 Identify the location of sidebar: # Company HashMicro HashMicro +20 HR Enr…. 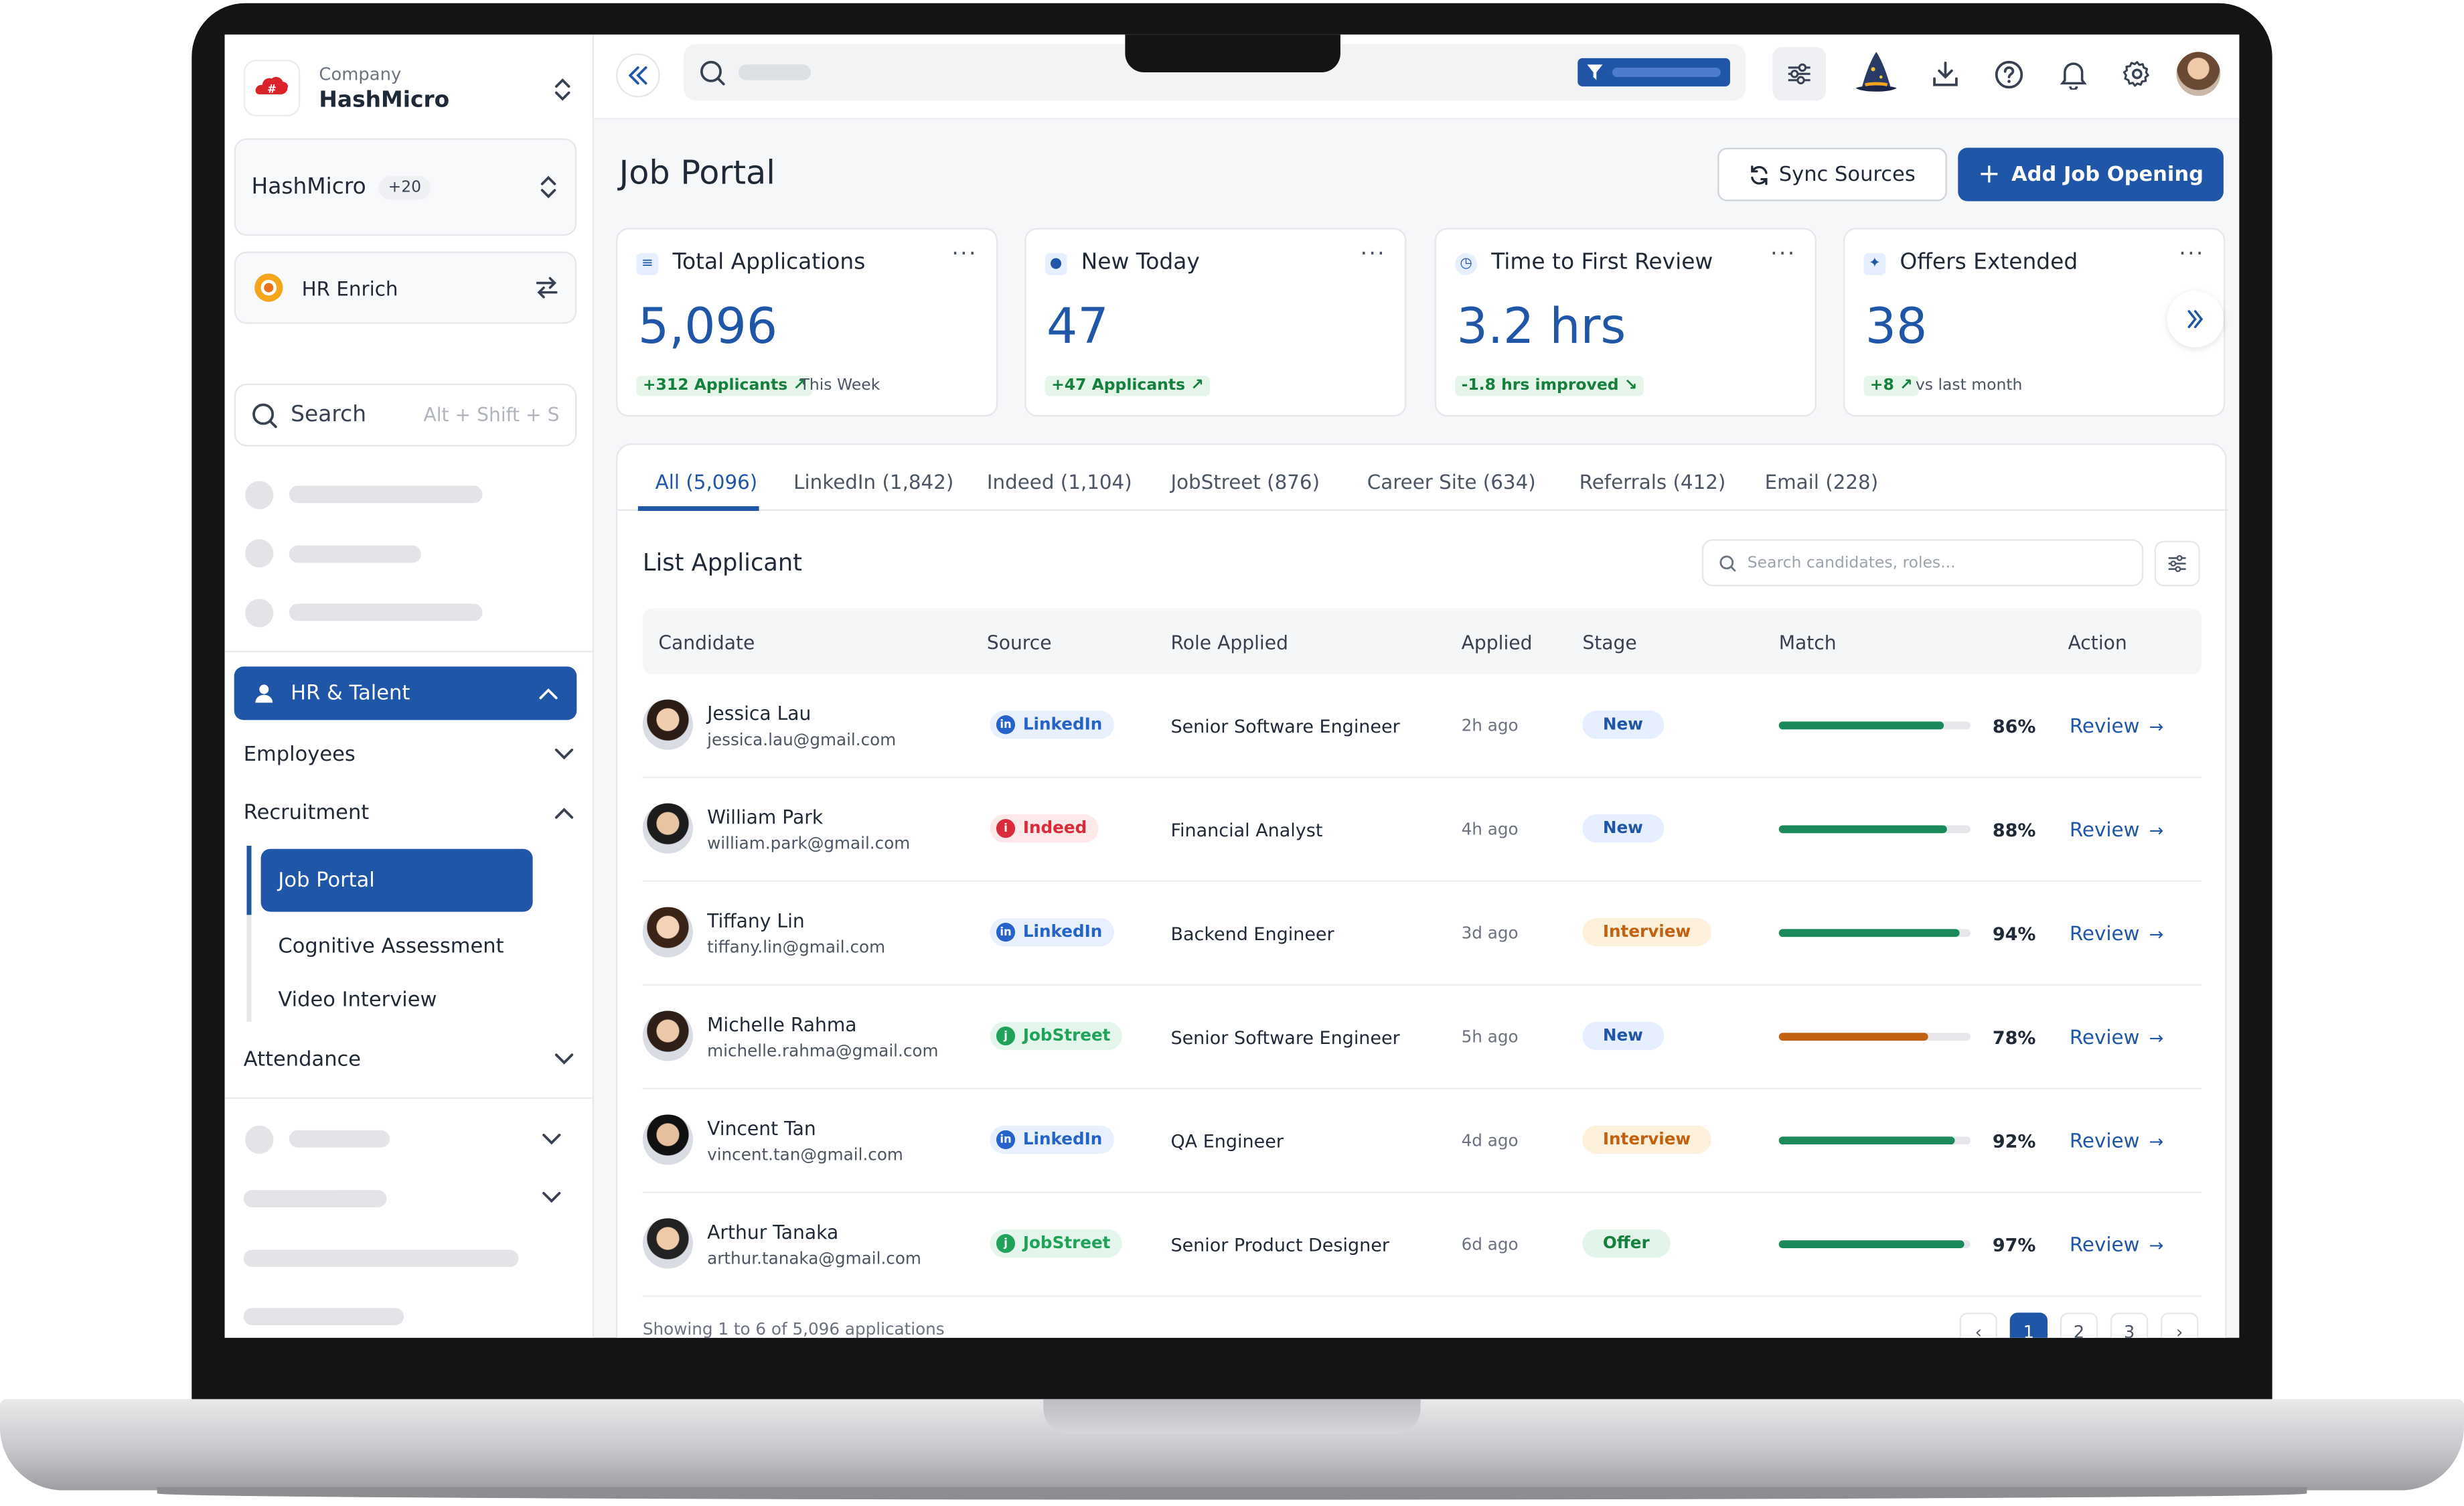
(410, 686).